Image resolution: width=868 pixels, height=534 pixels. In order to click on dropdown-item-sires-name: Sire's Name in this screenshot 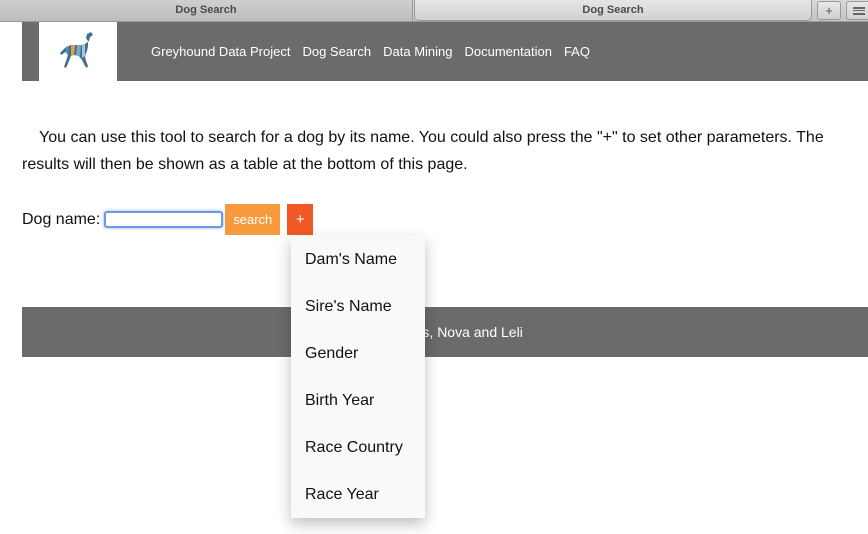, I will do `click(358, 306)`.